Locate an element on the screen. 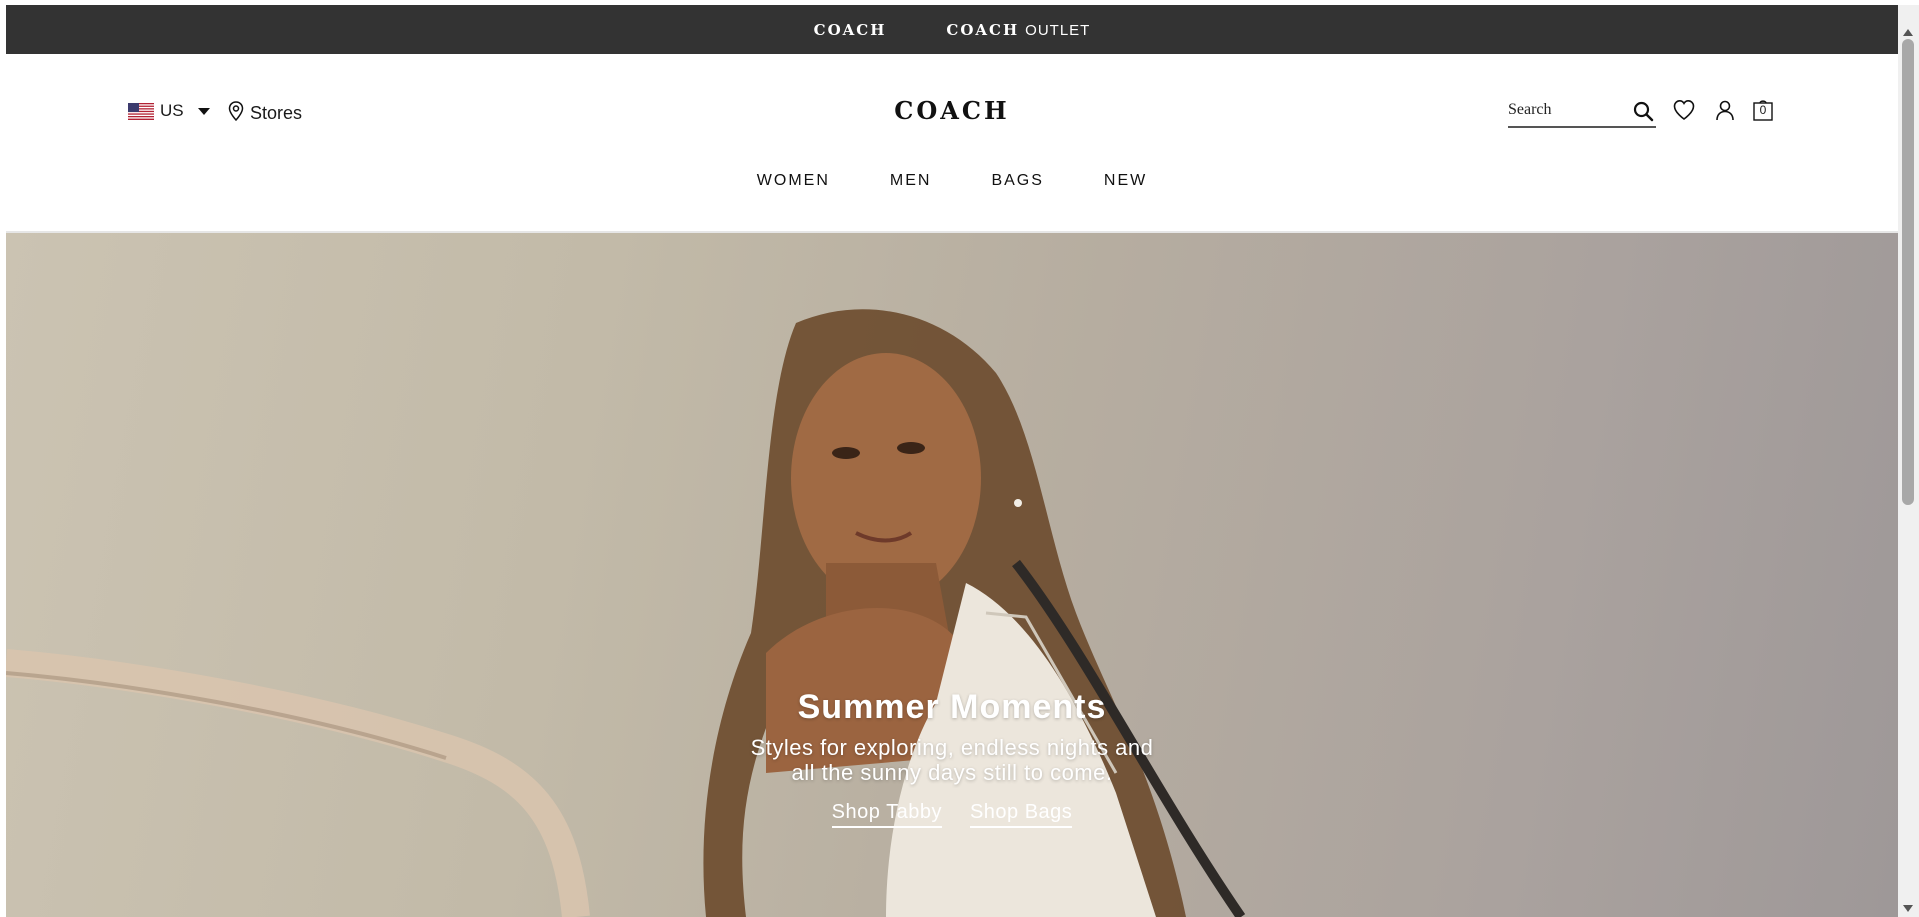 This screenshot has width=1919, height=917. nav-women: WOMEN is located at coordinates (793, 181).